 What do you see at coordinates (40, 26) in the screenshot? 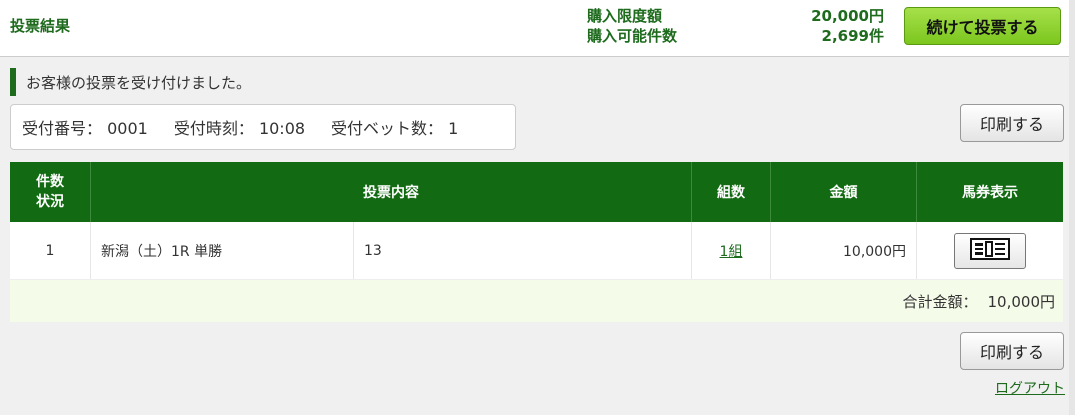
I see `page-title: 投票結果` at bounding box center [40, 26].